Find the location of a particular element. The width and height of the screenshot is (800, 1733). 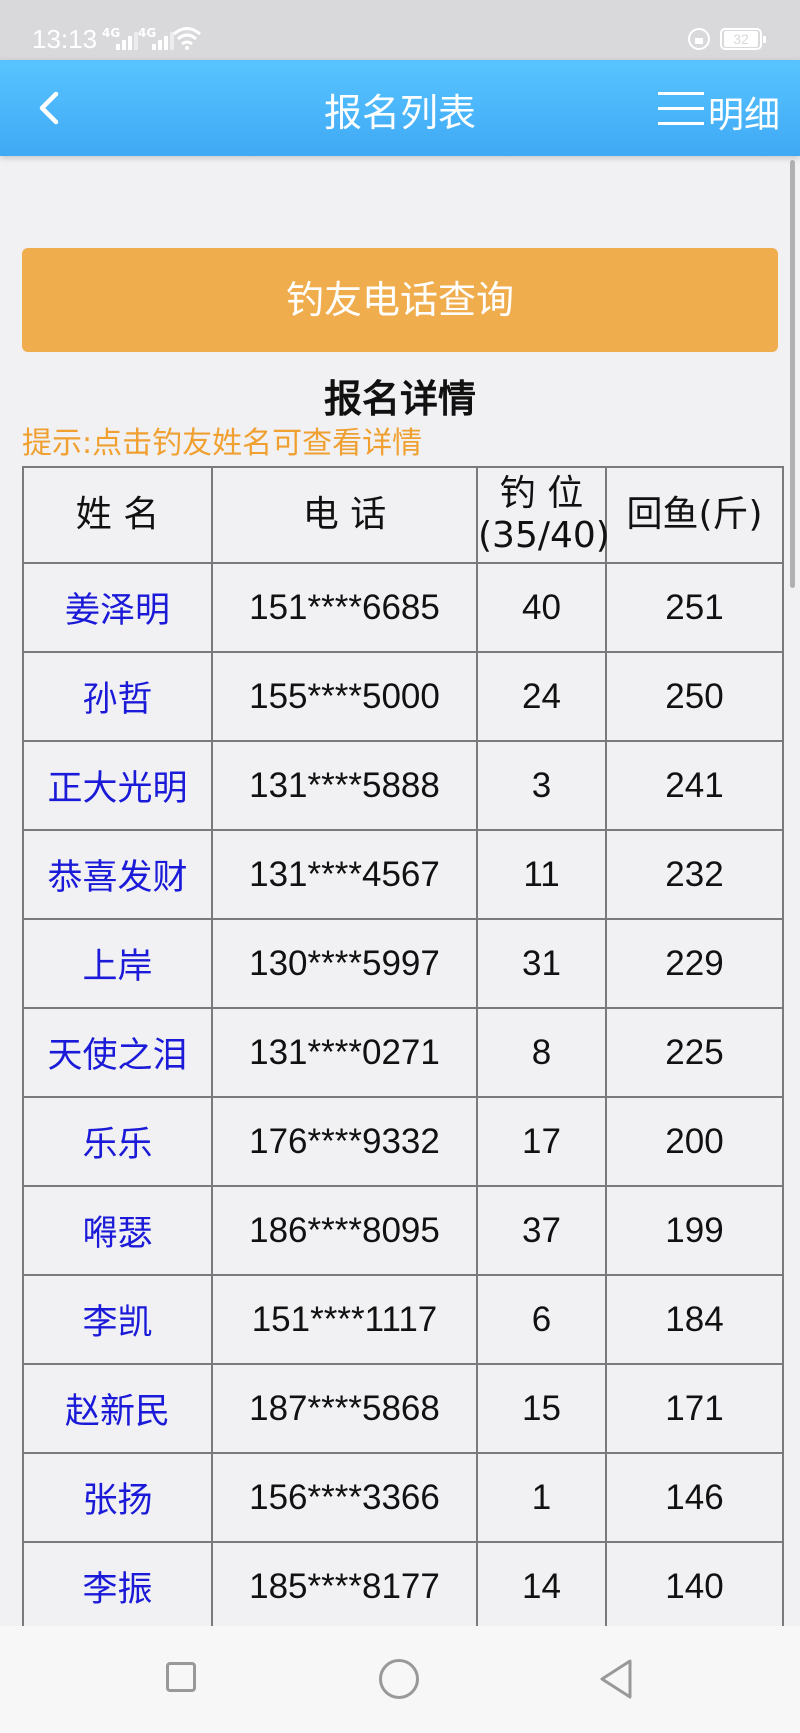

detail-button: 明细 is located at coordinates (744, 112).